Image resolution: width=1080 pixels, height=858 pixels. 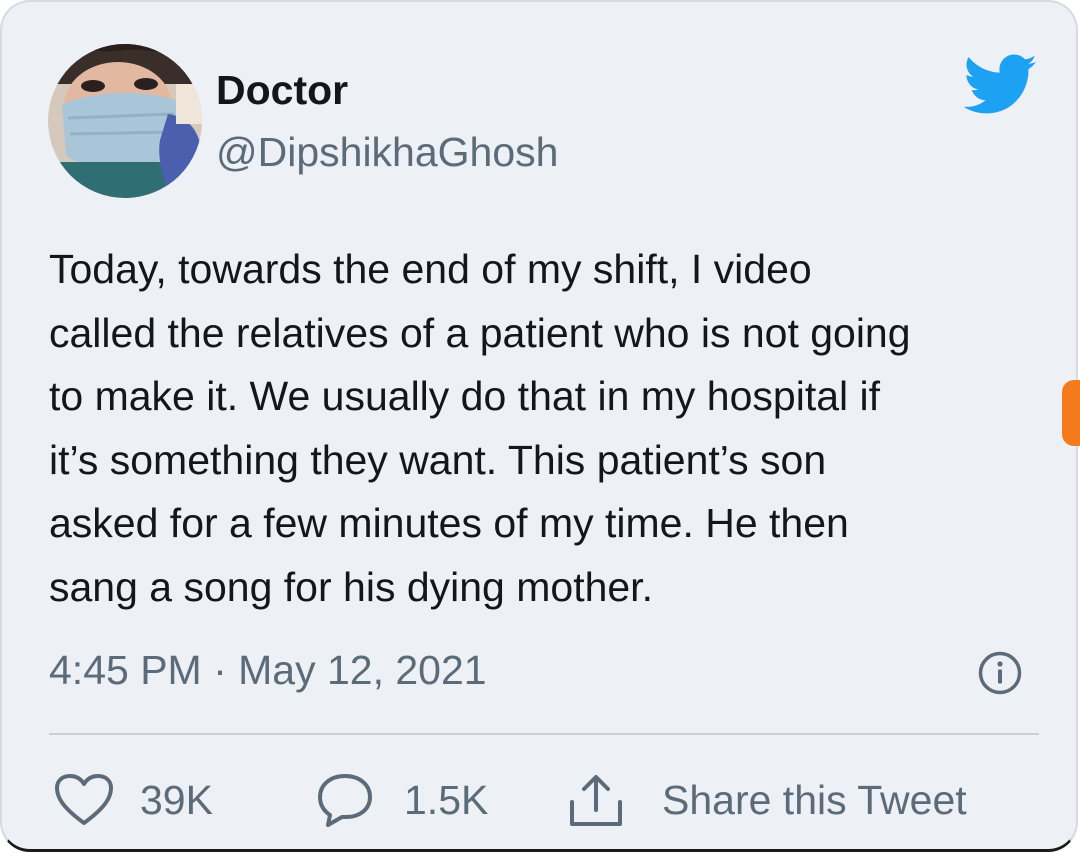 I want to click on avatar, so click(x=125, y=121).